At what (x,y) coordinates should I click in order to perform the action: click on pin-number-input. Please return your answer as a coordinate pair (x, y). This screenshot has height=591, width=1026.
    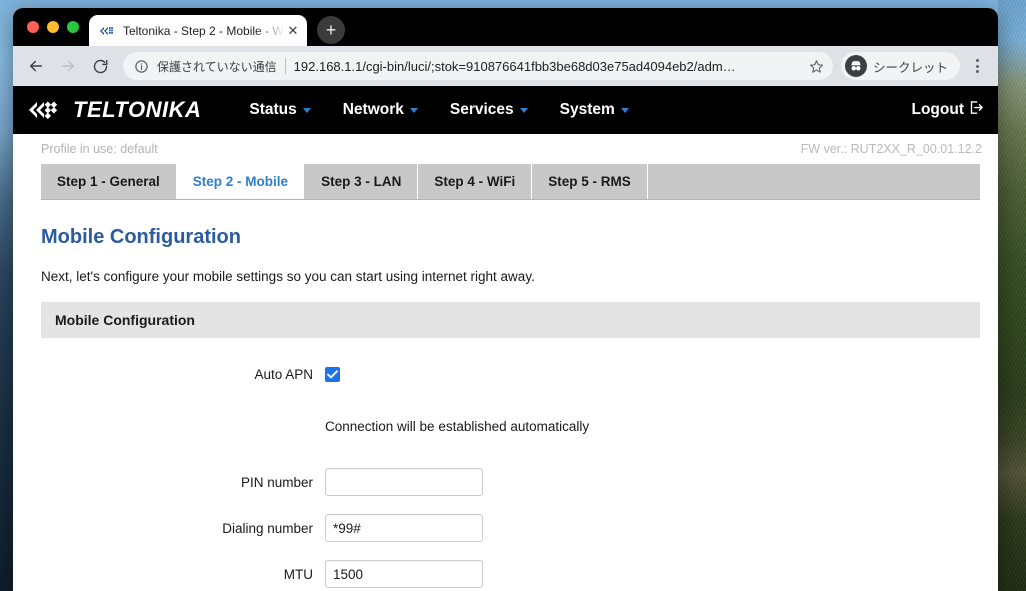
    Looking at the image, I should click on (404, 482).